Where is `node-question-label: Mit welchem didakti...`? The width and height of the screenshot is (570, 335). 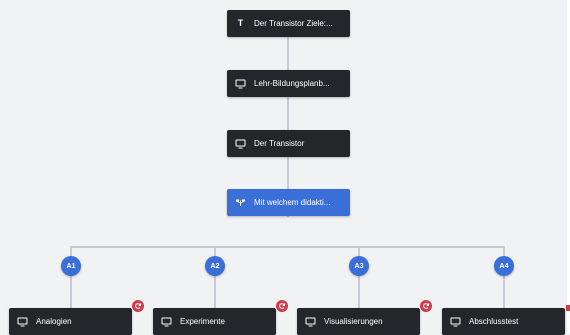 node-question-label: Mit welchem didakti... is located at coordinates (292, 202).